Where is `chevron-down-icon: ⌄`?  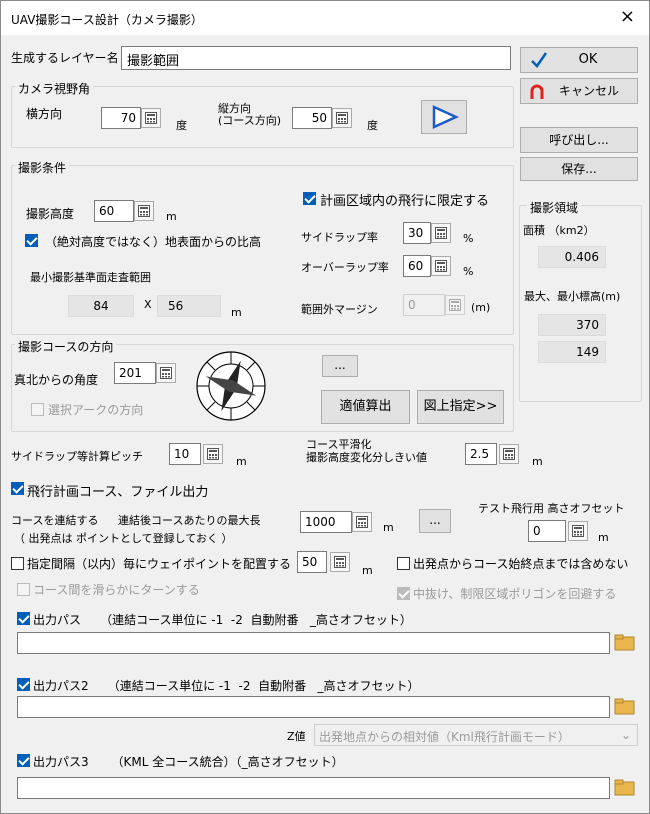
chevron-down-icon: ⌄ is located at coordinates (625, 735).